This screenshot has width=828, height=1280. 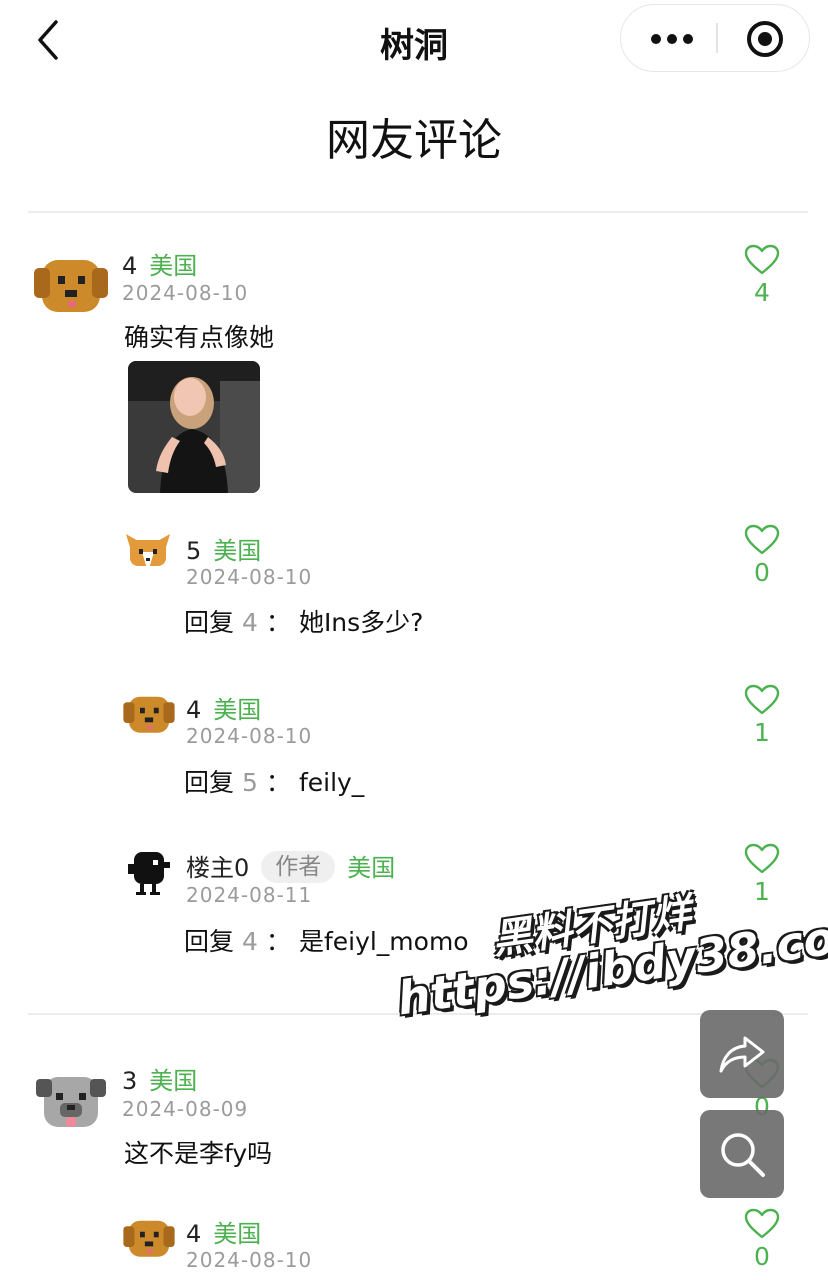 What do you see at coordinates (591, 927) in the screenshot?
I see `watermark-line1: 黑料不打烊` at bounding box center [591, 927].